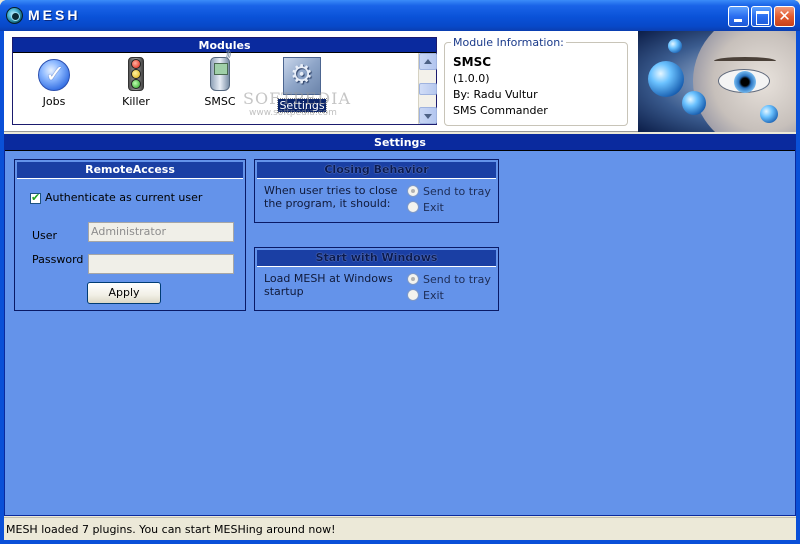 The image size is (800, 544). What do you see at coordinates (400, 15) in the screenshot?
I see `title-bar: MESH ✕` at bounding box center [400, 15].